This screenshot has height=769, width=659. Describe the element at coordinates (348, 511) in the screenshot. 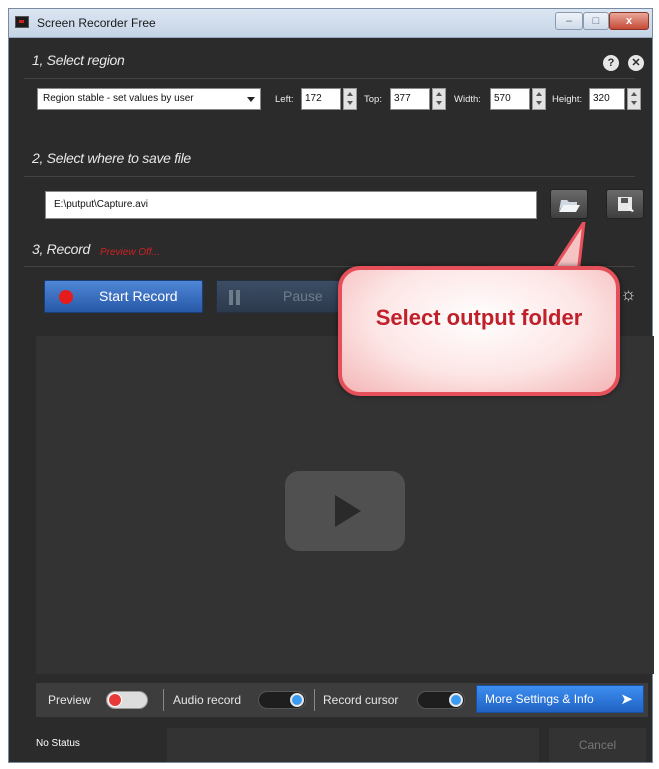

I see `play-triangle` at that location.